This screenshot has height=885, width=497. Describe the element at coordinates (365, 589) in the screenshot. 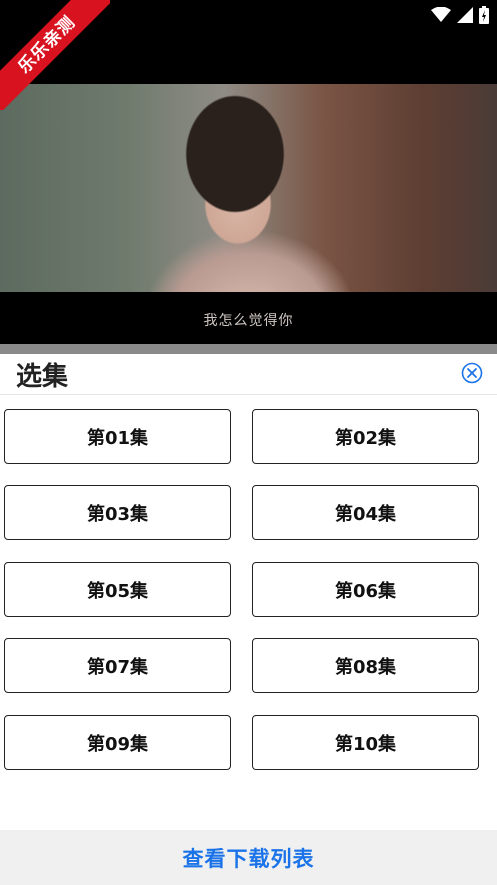

I see `episode-button: 第06集` at that location.